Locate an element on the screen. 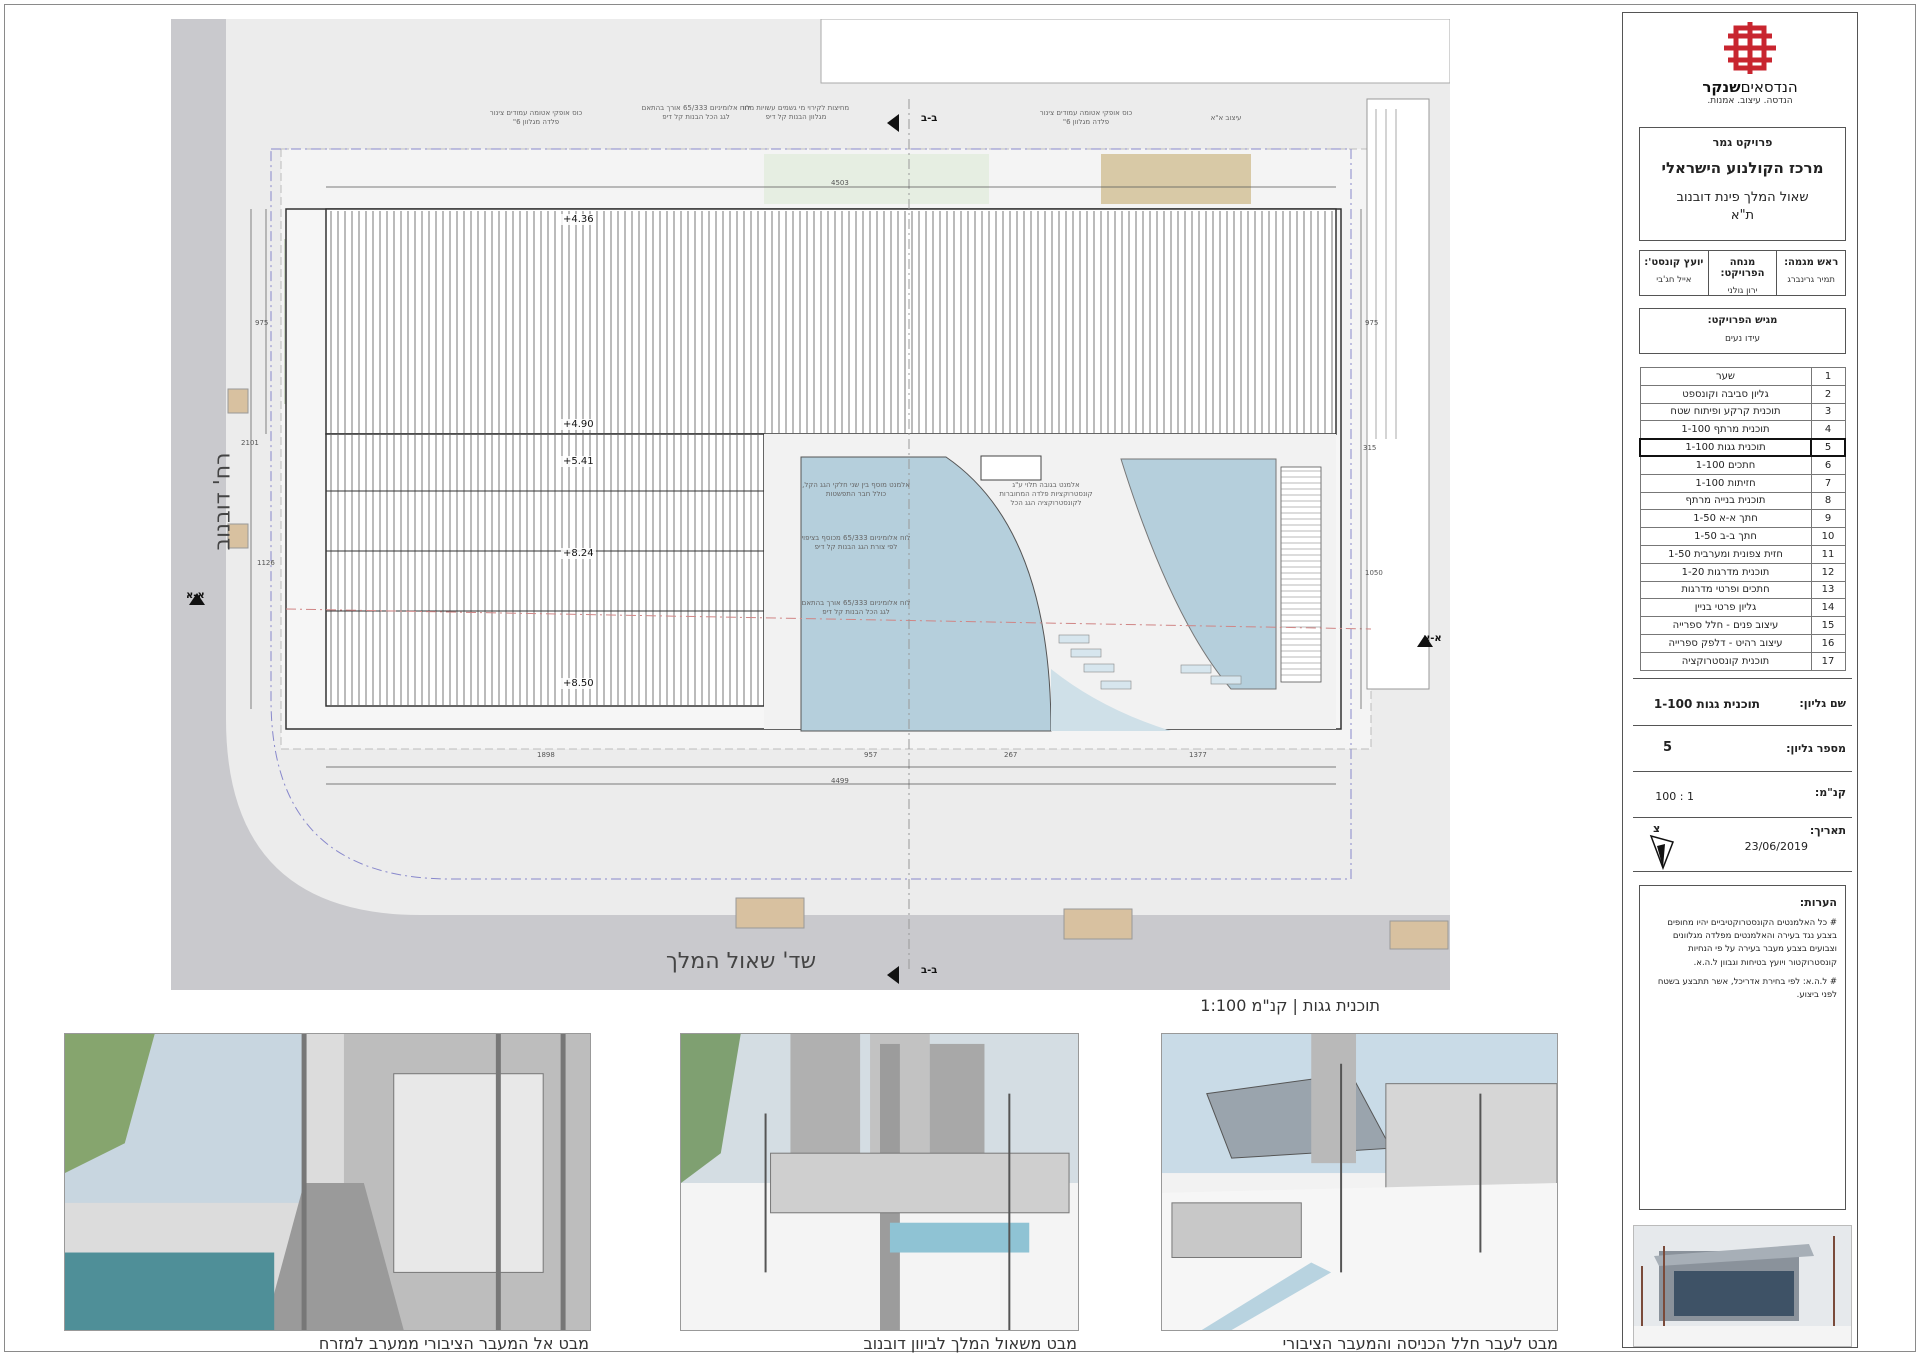 This screenshot has width=1920, height=1356. sheet-name-row: שם גליון: תוכנית גגות 1-100 is located at coordinates (1742, 702).